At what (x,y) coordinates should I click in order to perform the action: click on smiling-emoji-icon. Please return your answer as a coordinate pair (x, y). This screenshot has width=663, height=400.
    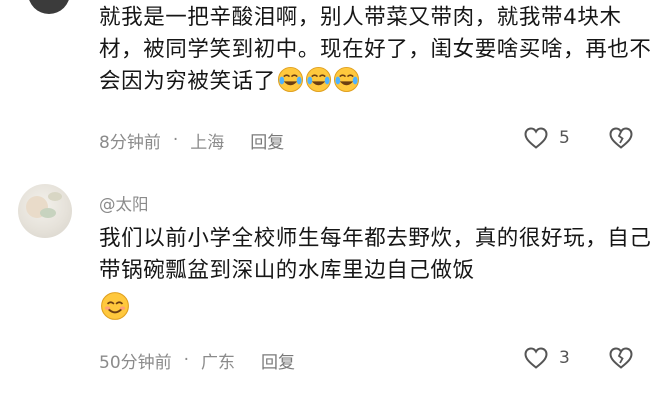
    Looking at the image, I should click on (115, 306).